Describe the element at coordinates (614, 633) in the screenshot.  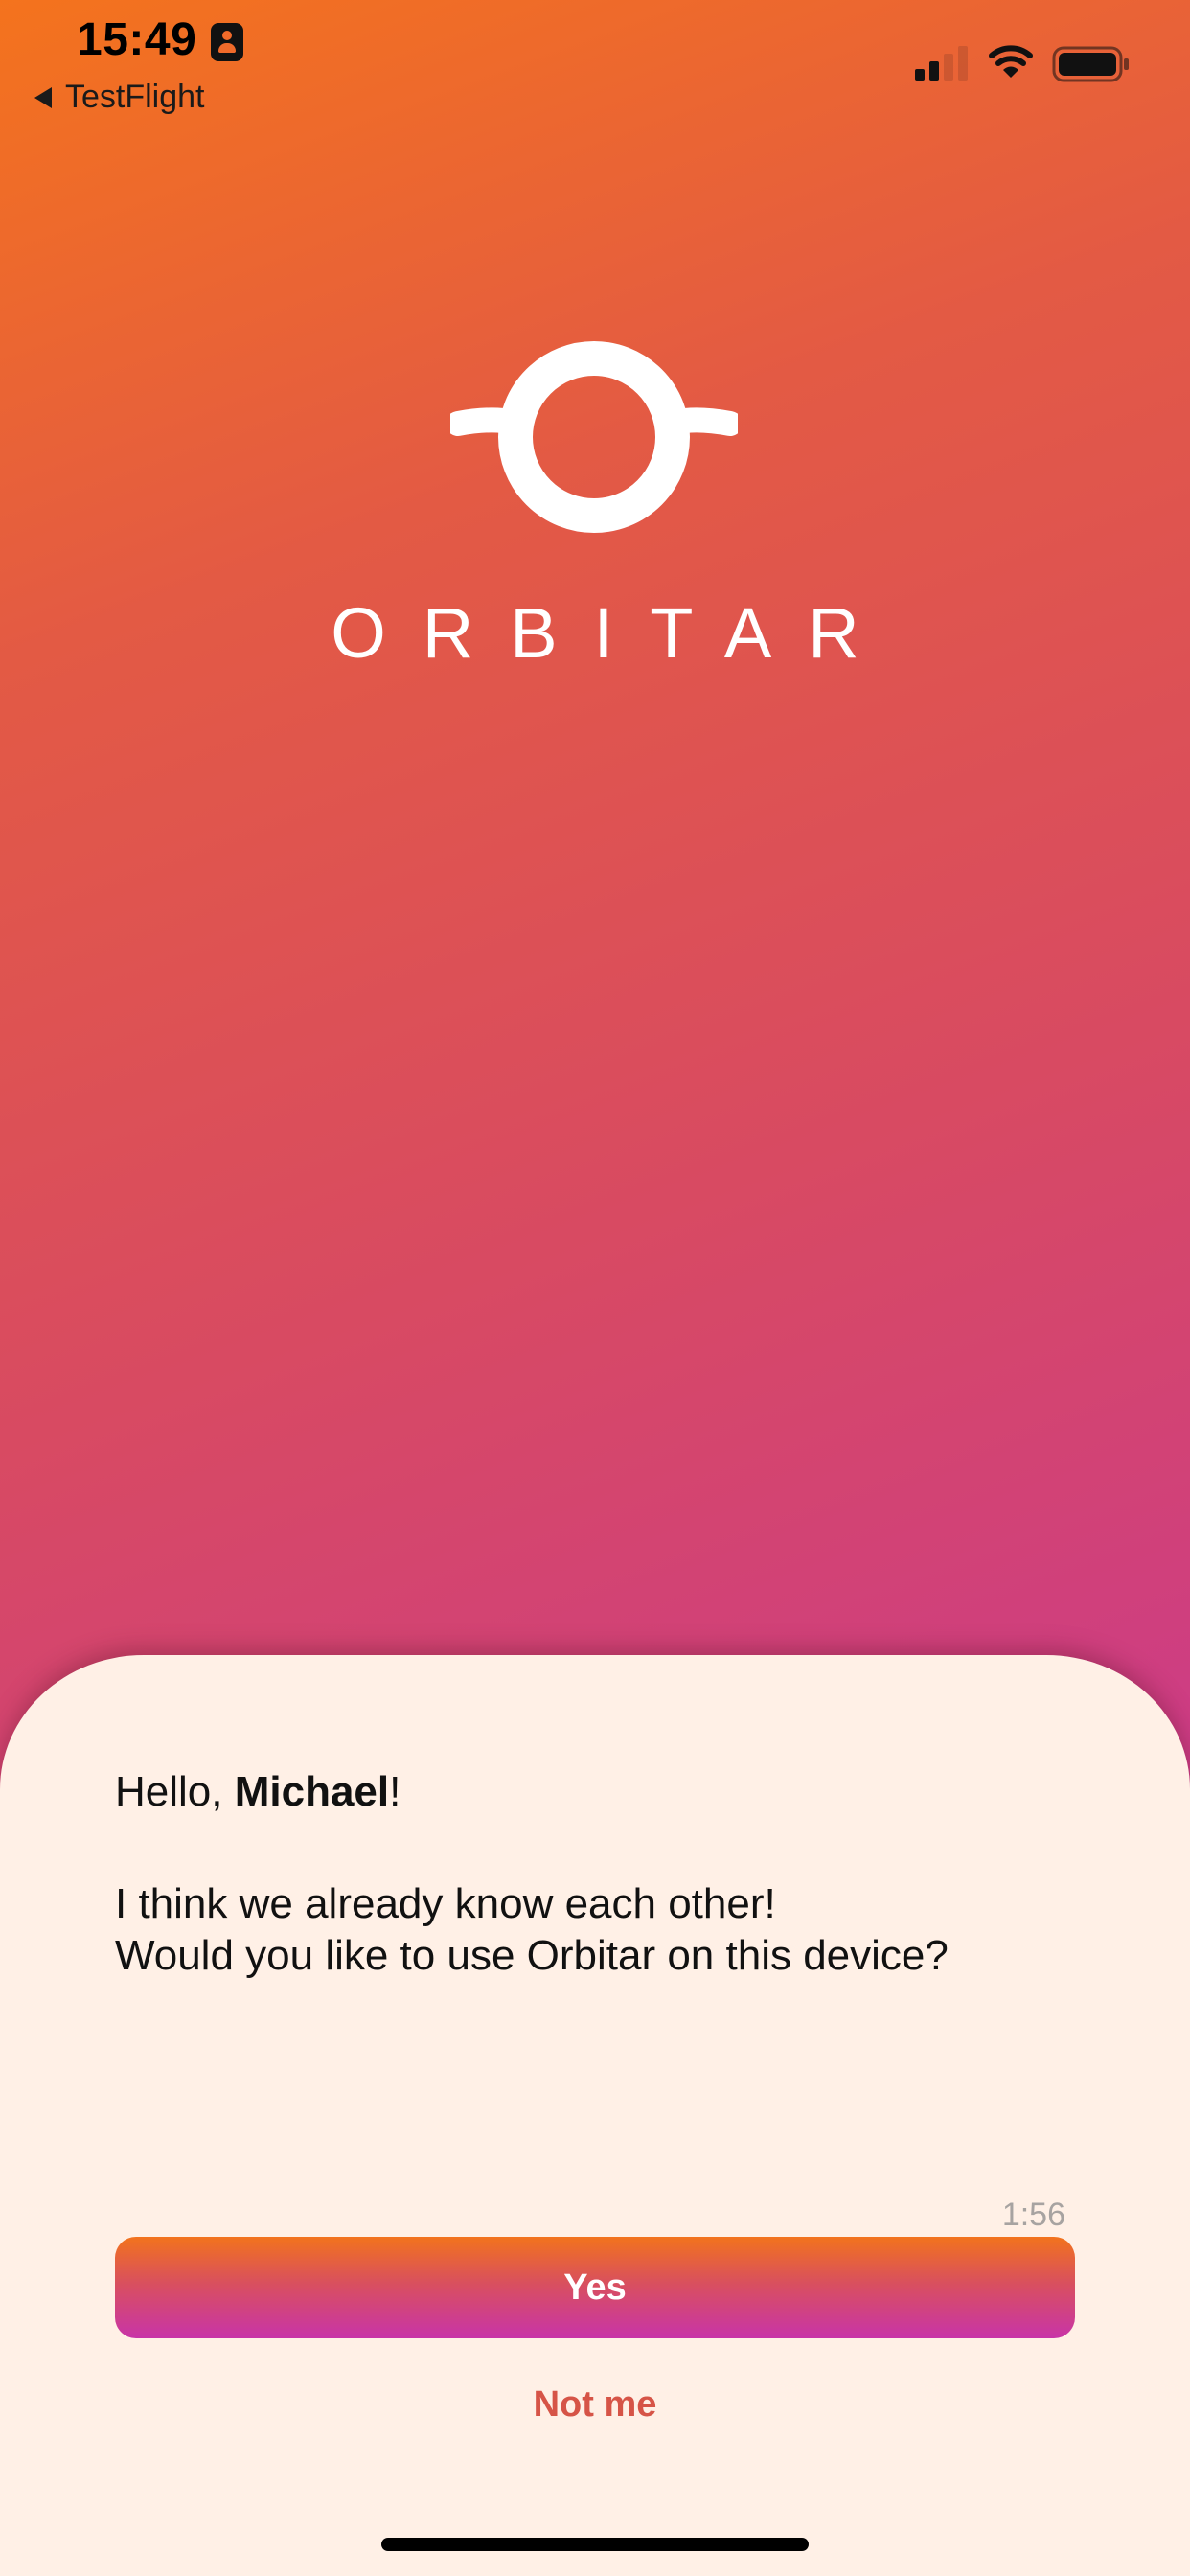
I see `brand-wordmark: ORBITAR` at that location.